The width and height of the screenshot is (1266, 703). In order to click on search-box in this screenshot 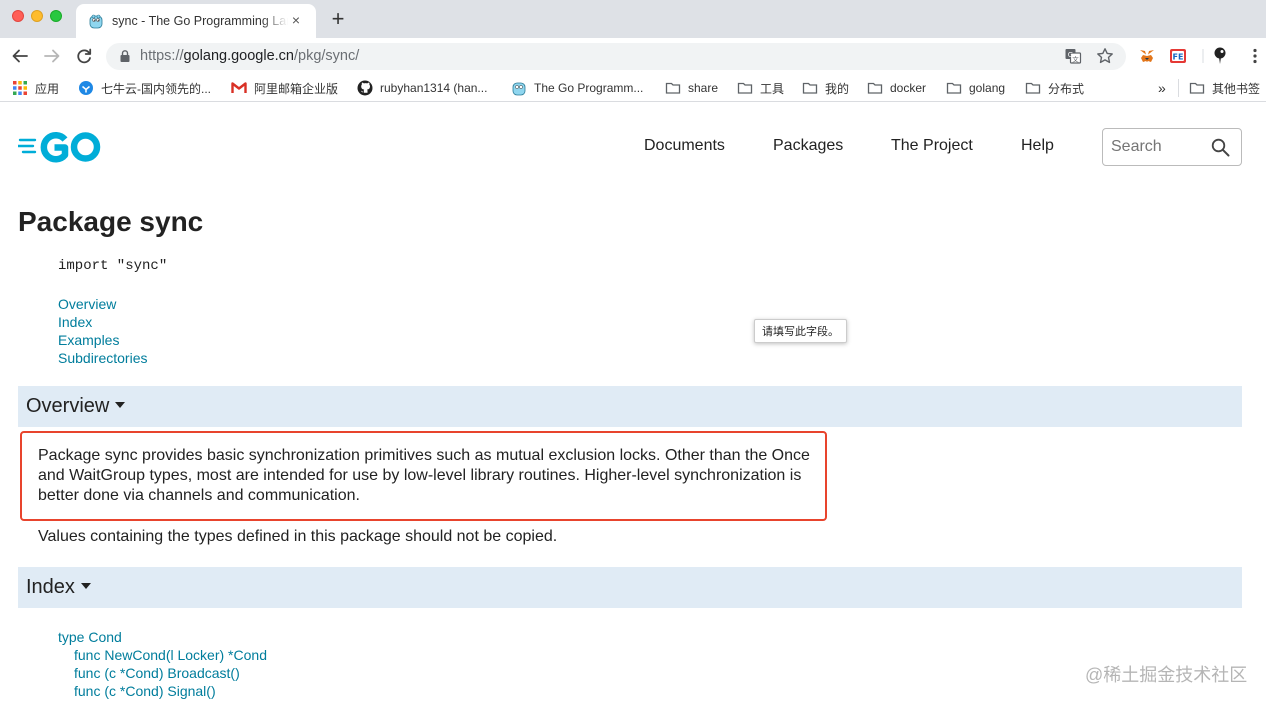, I will do `click(1172, 147)`.